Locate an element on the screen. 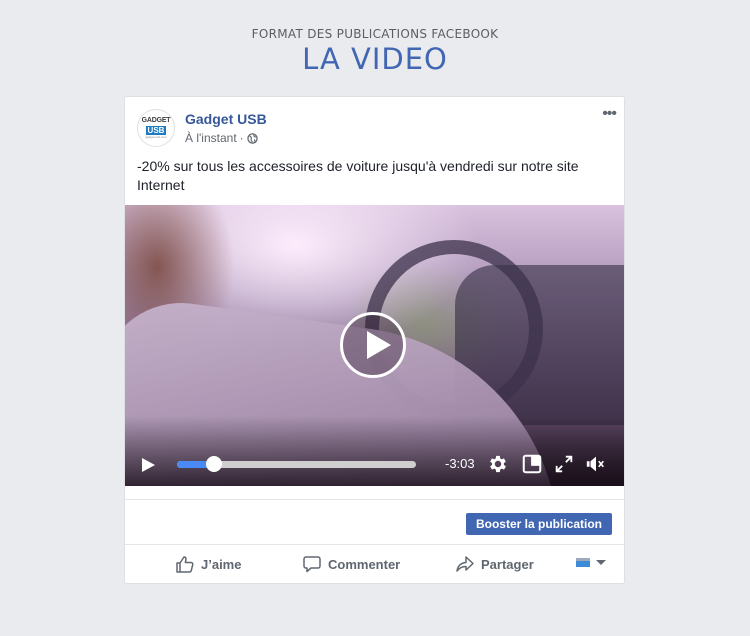  share-label: Partager is located at coordinates (507, 564).